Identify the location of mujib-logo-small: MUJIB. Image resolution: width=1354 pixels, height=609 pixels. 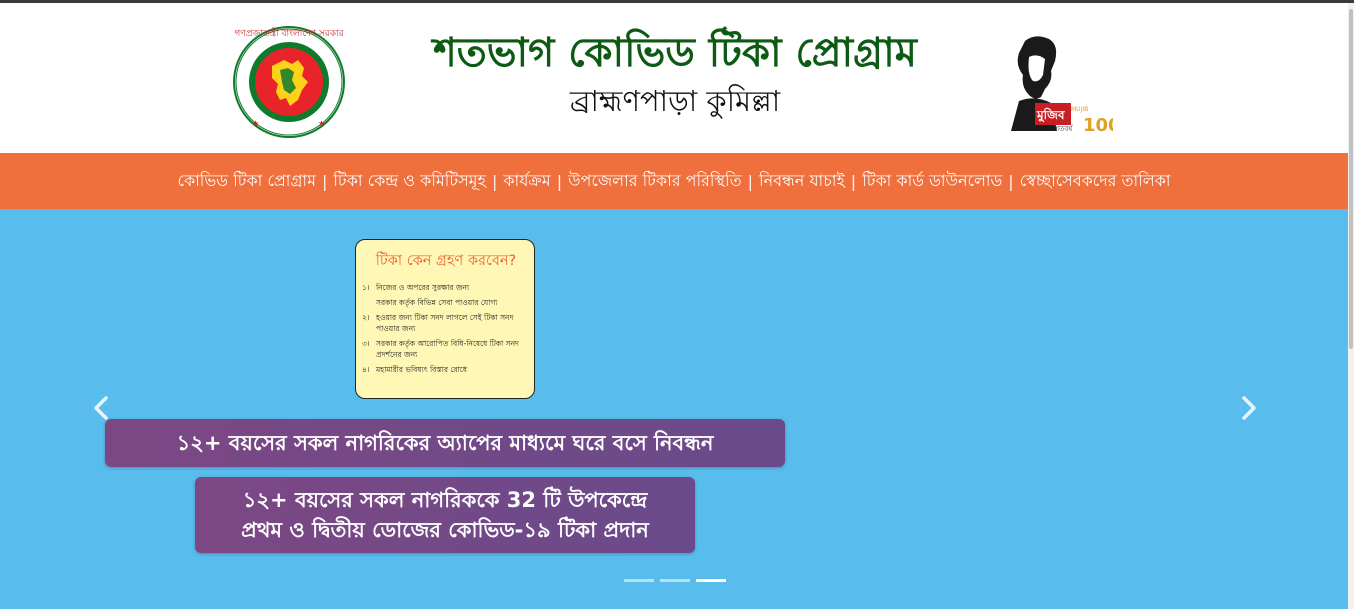
(1079, 109).